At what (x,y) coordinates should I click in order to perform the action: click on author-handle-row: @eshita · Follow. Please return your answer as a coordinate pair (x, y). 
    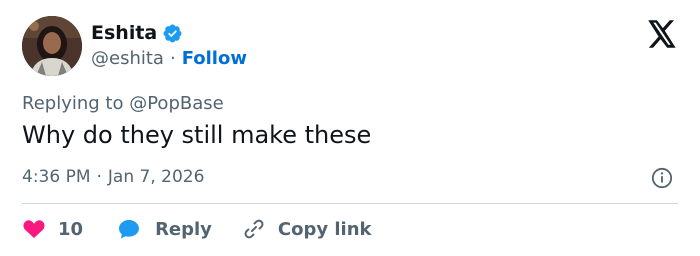
    Looking at the image, I should click on (169, 58).